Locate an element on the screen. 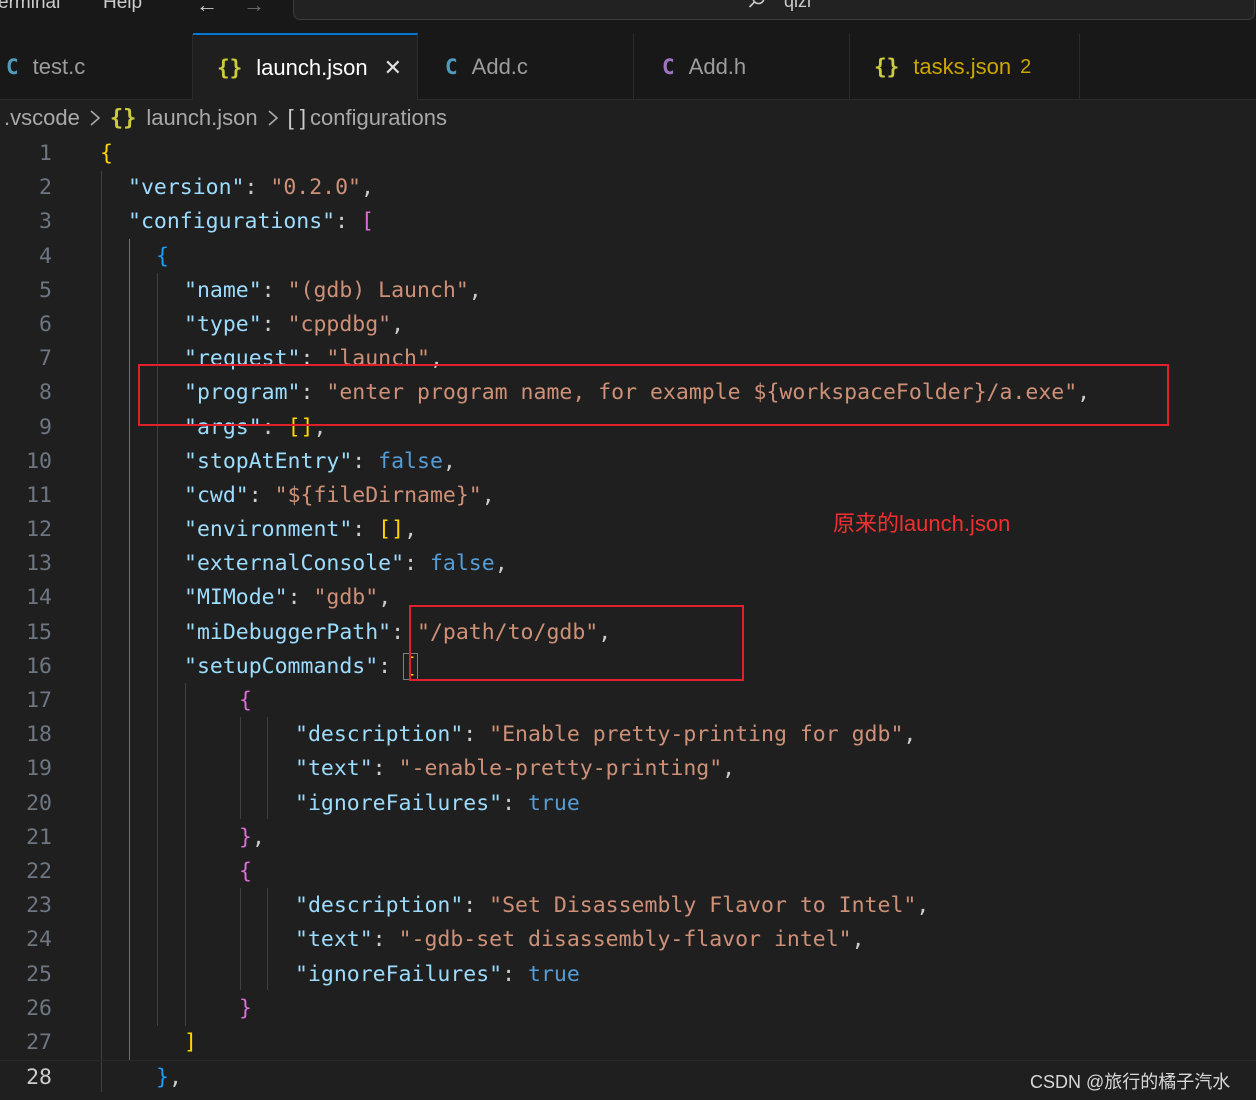  back-arrow-icon: ← is located at coordinates (207, 9).